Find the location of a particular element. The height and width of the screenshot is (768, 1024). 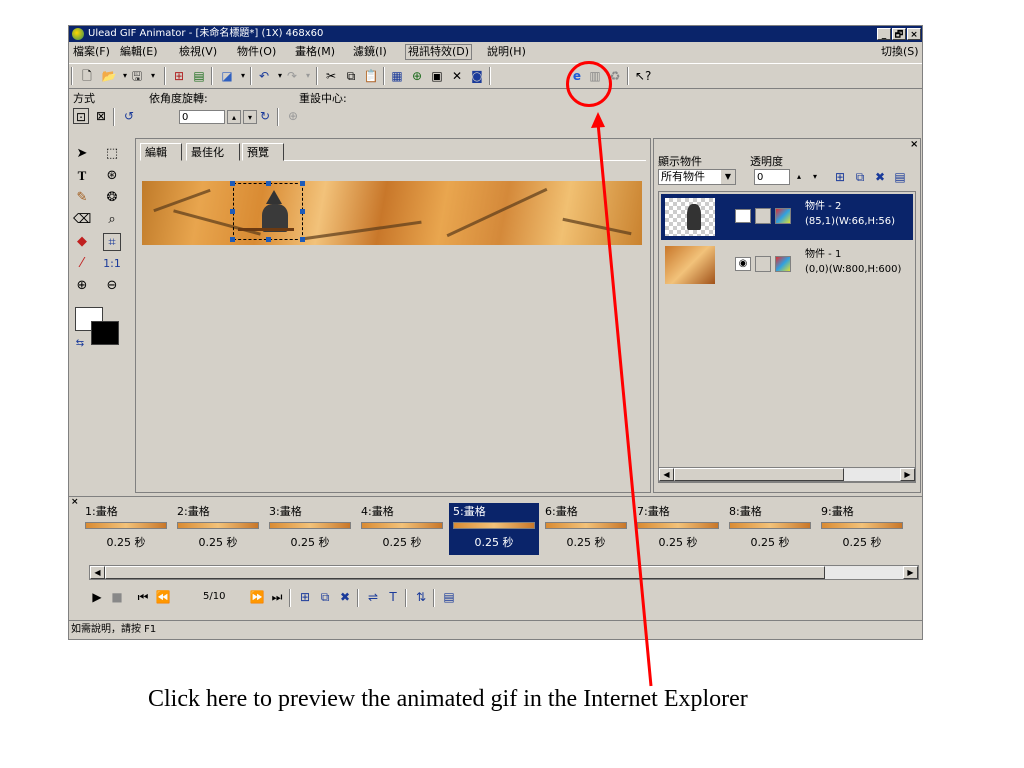

menu-filter: 濾鏡(I) is located at coordinates (370, 52).